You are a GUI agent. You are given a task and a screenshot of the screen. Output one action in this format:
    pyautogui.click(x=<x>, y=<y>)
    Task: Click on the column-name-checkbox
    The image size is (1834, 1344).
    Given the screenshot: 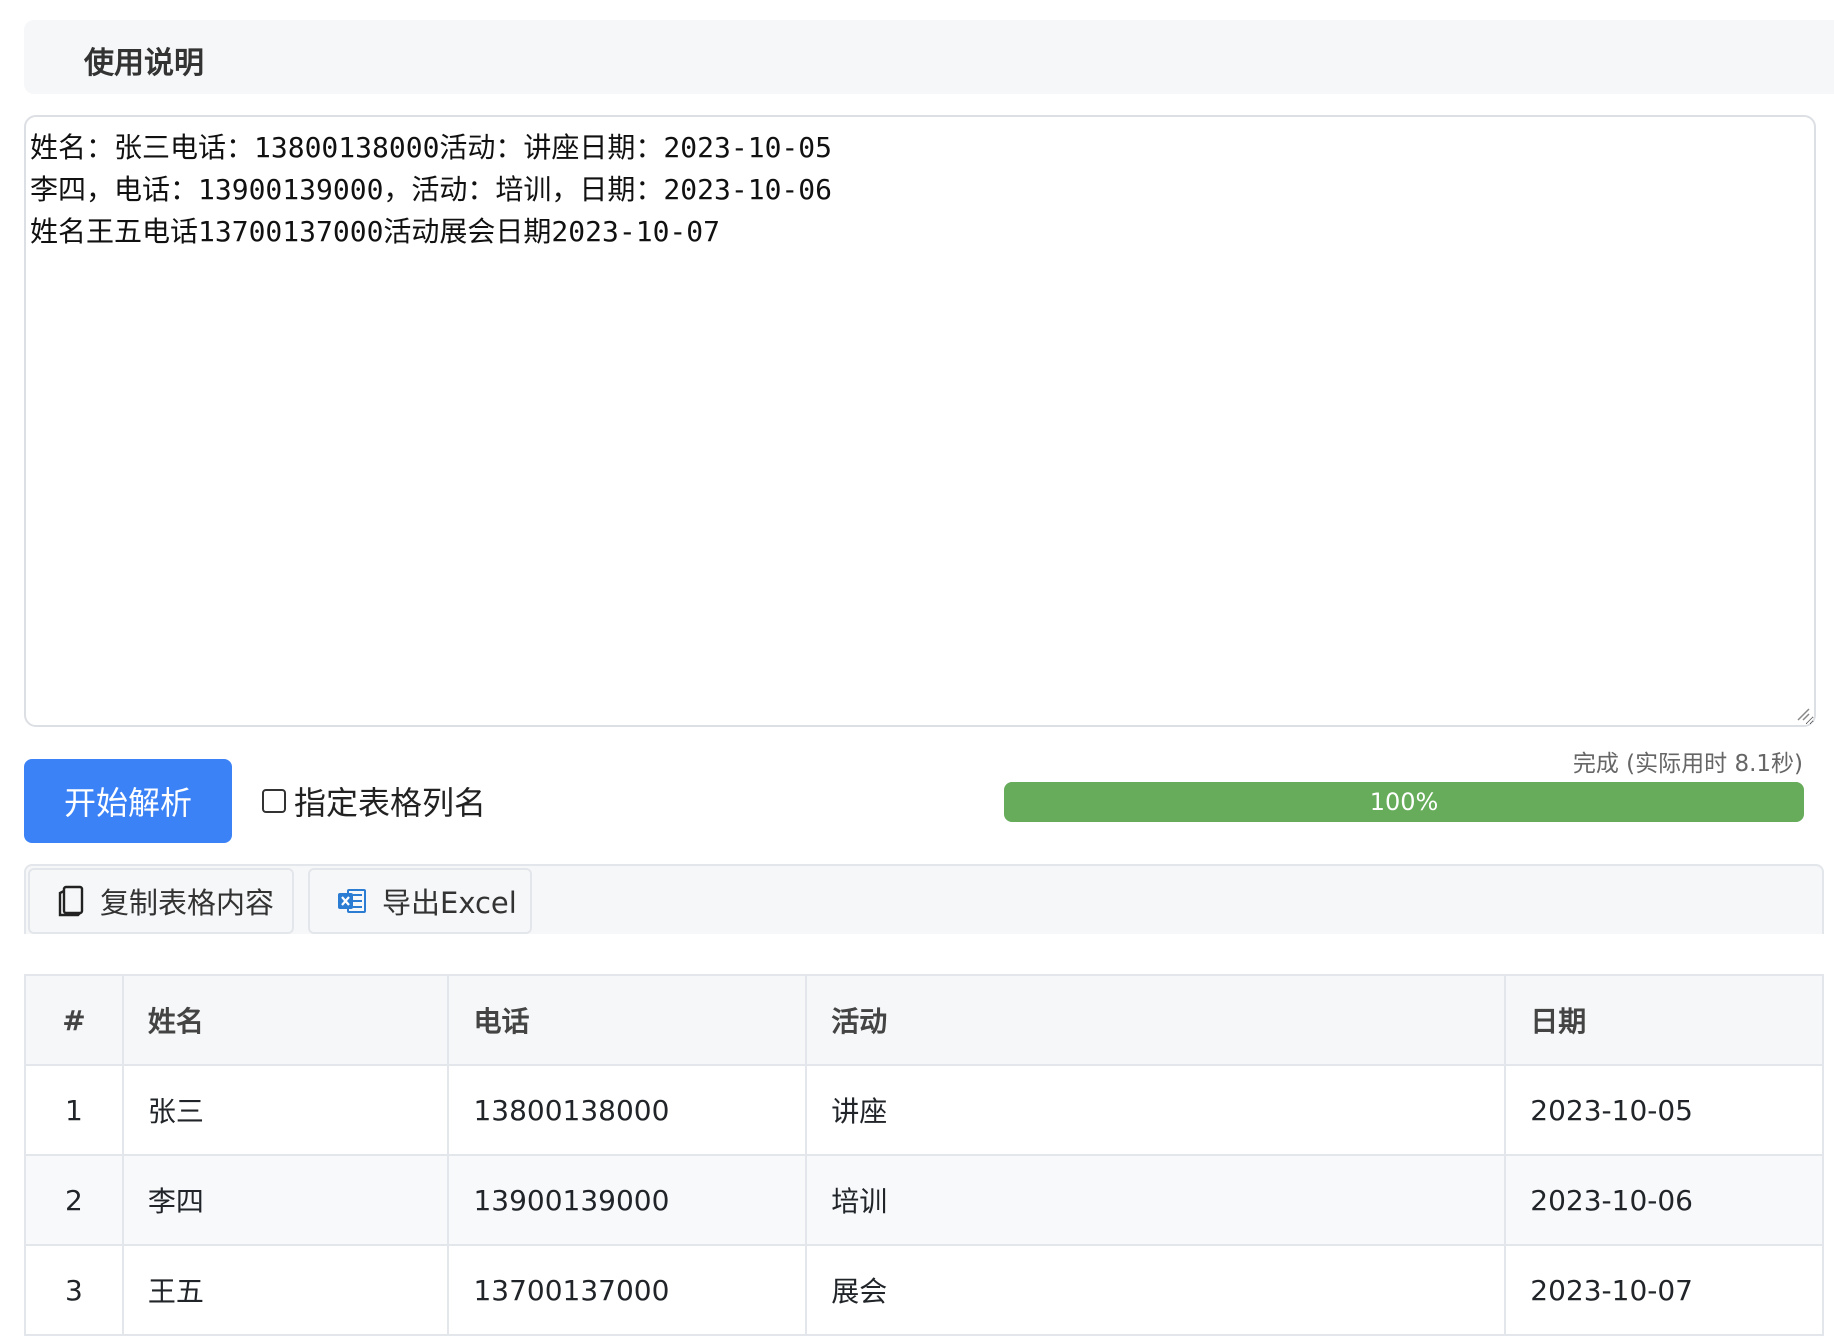 What is the action you would take?
    pyautogui.click(x=274, y=801)
    